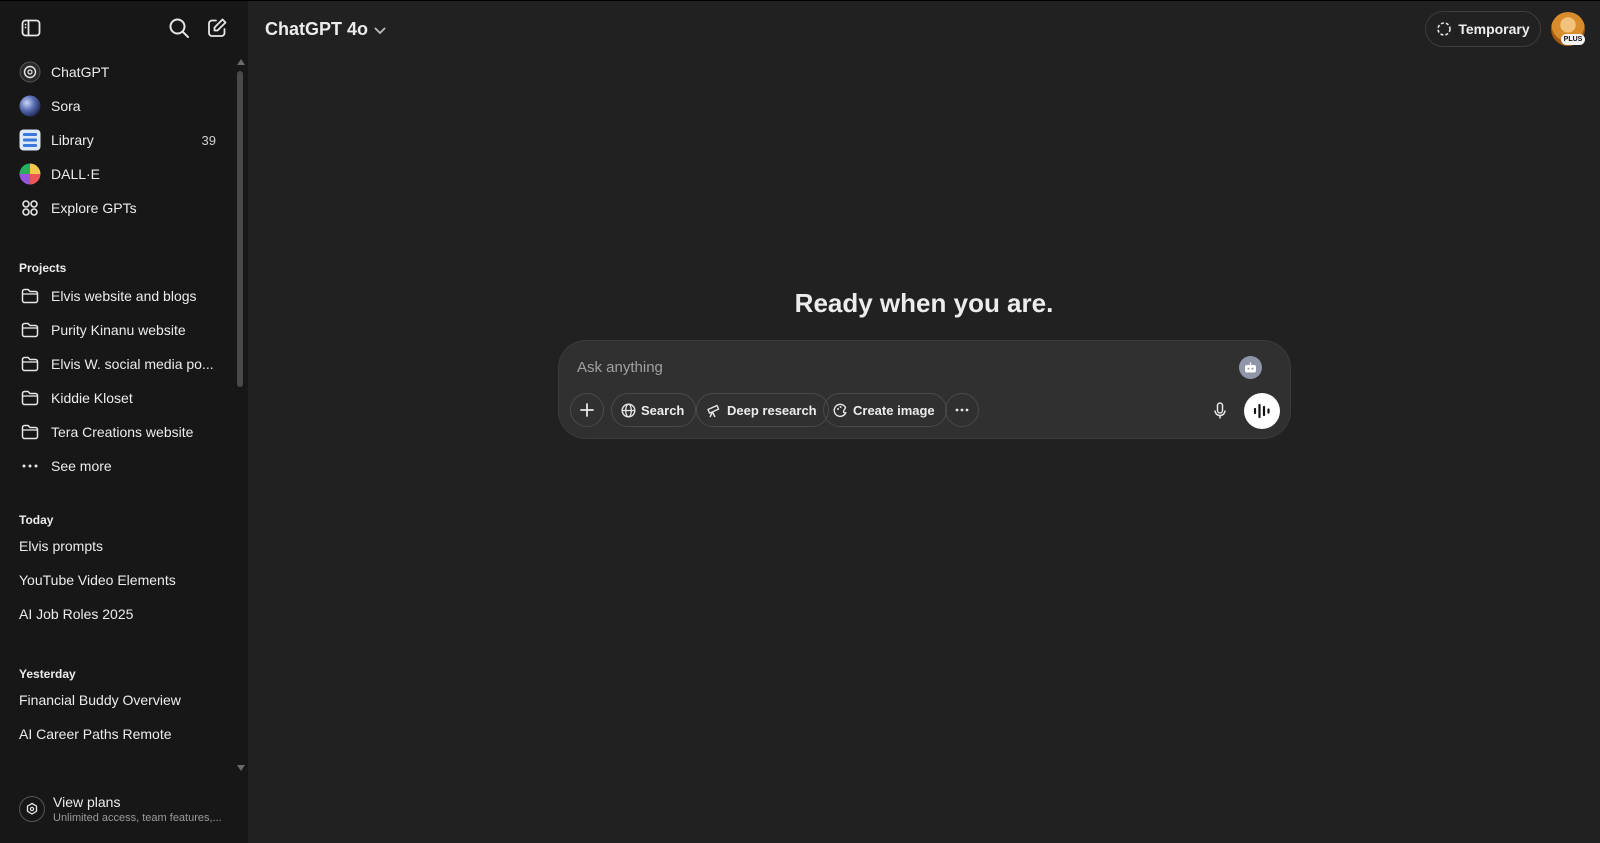 The width and height of the screenshot is (1600, 843). I want to click on chevron-down-icon, so click(380, 29).